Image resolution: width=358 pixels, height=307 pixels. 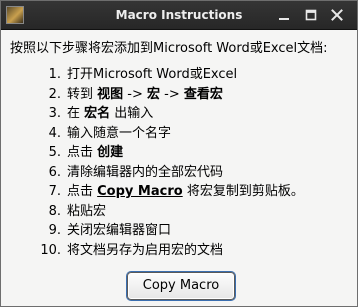 I want to click on step-item: 8. 粘贴宏, so click(x=168, y=212).